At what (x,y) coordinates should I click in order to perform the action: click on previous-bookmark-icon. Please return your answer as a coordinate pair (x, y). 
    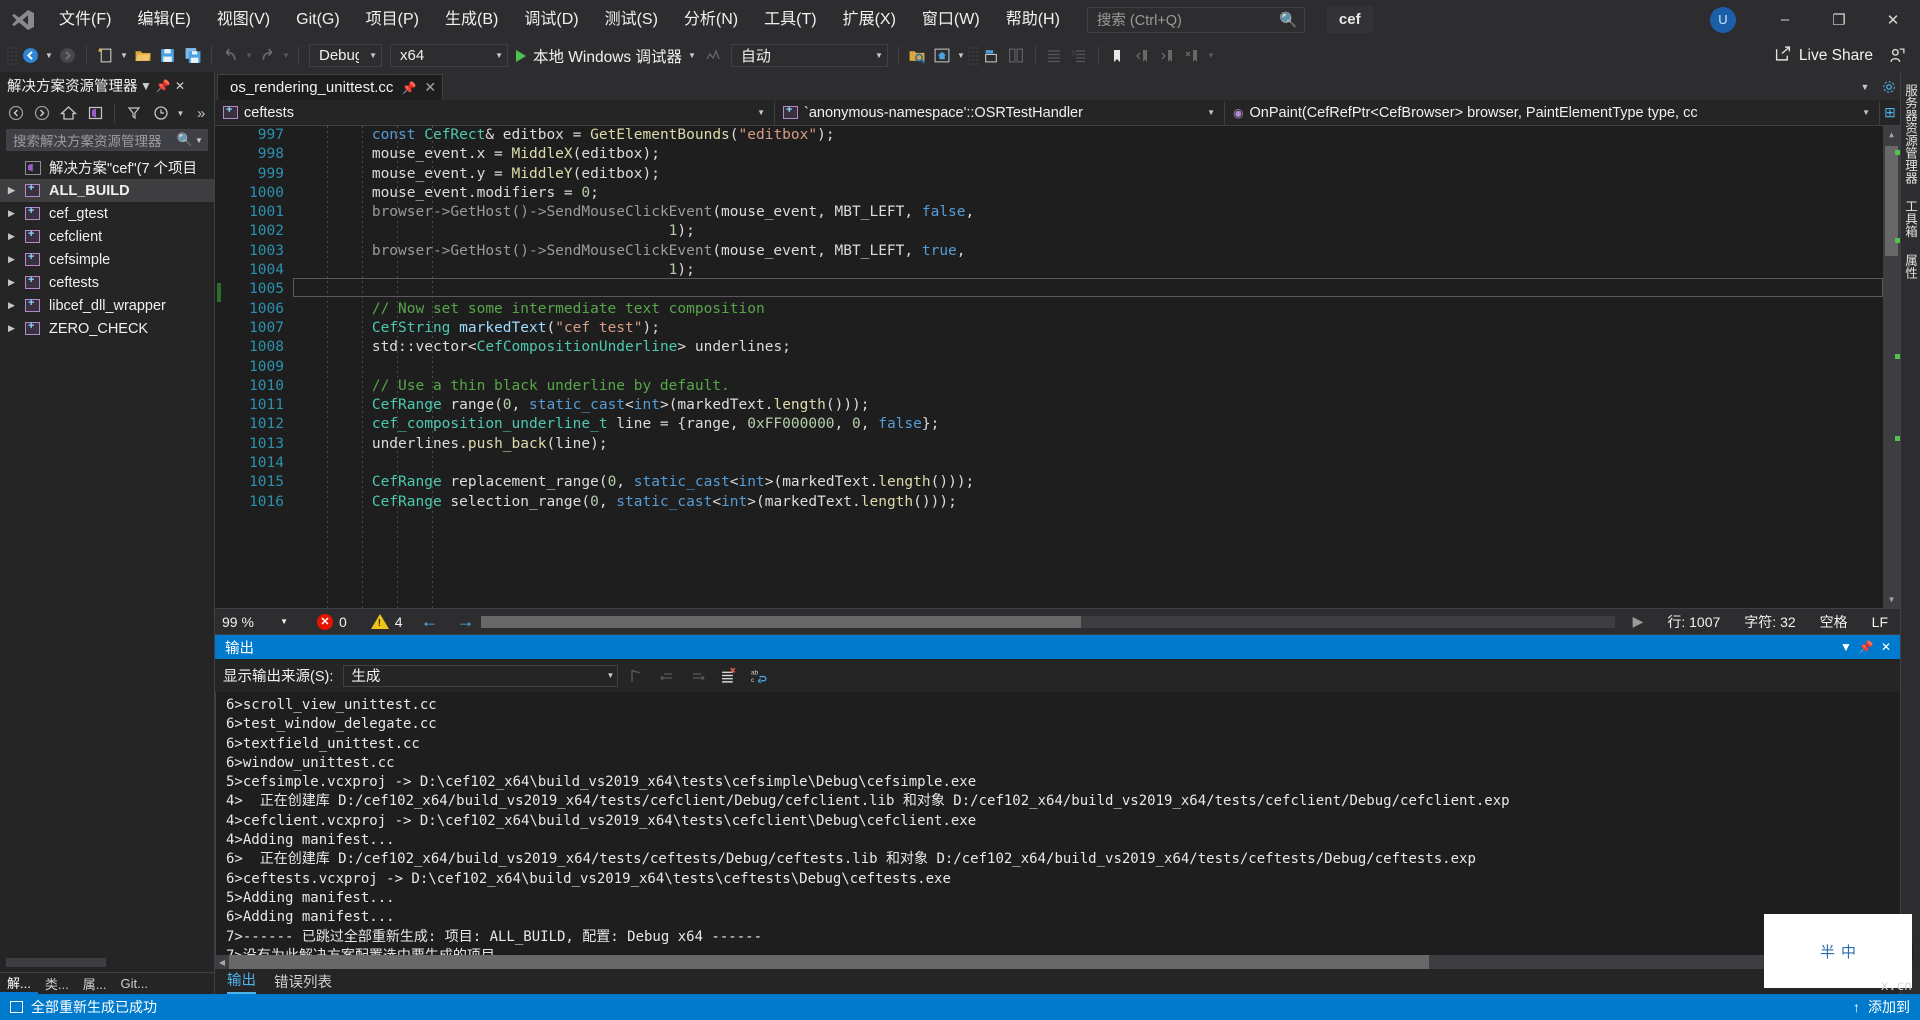
    Looking at the image, I should click on (1142, 55).